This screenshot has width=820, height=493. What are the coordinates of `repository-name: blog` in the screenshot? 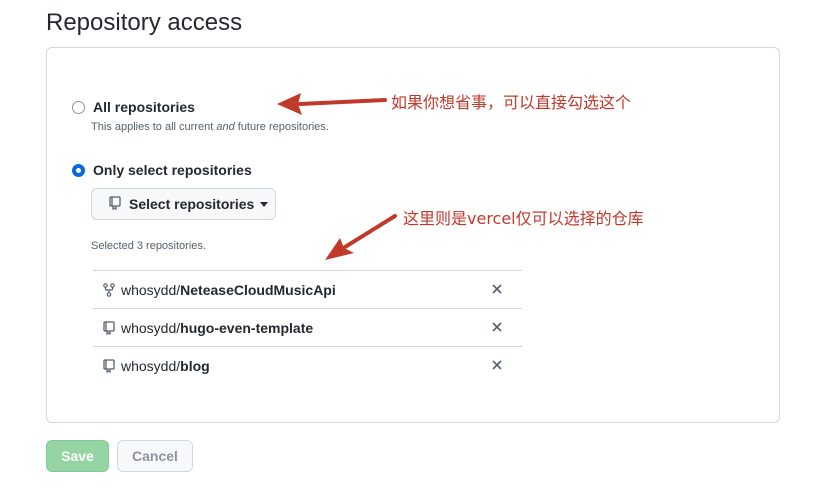 It's located at (195, 366).